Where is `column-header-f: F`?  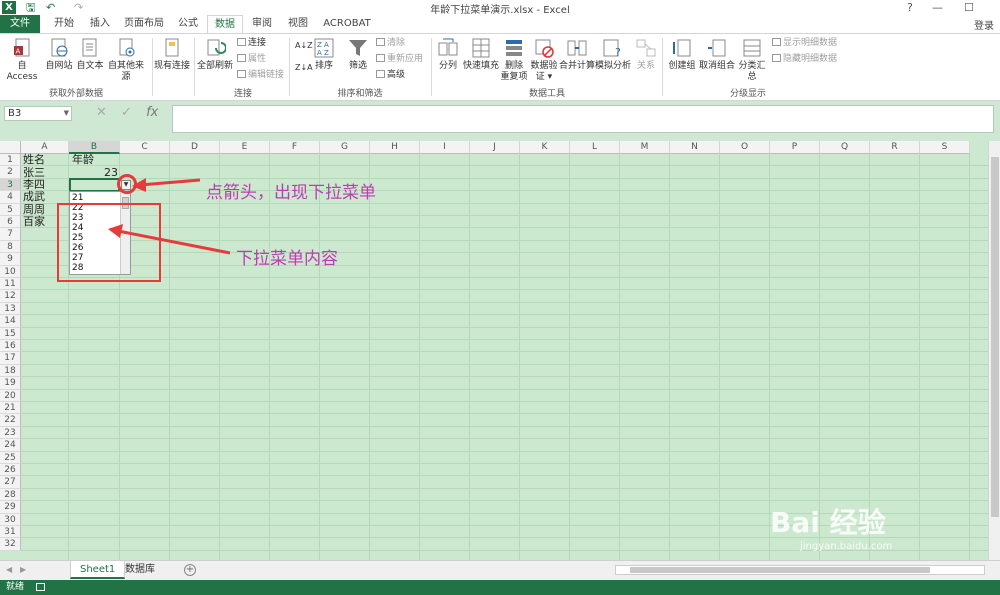
column-header-f: F is located at coordinates (295, 147).